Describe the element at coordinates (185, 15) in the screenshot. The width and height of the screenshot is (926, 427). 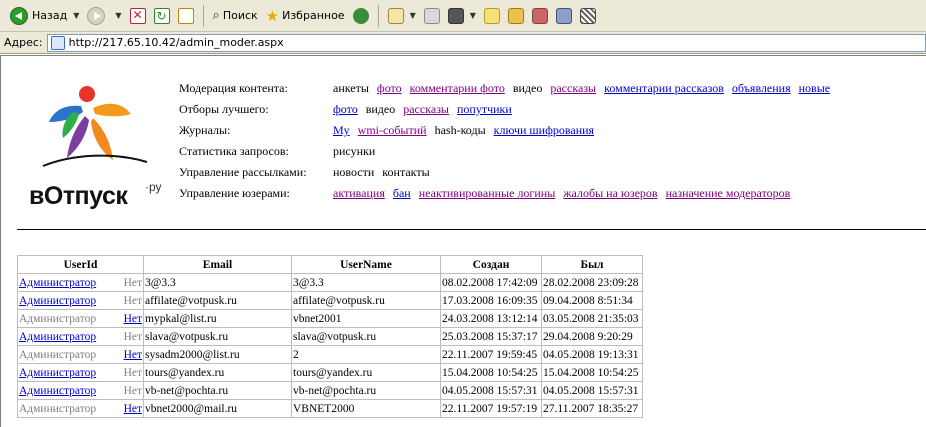
I see `home-icon` at that location.